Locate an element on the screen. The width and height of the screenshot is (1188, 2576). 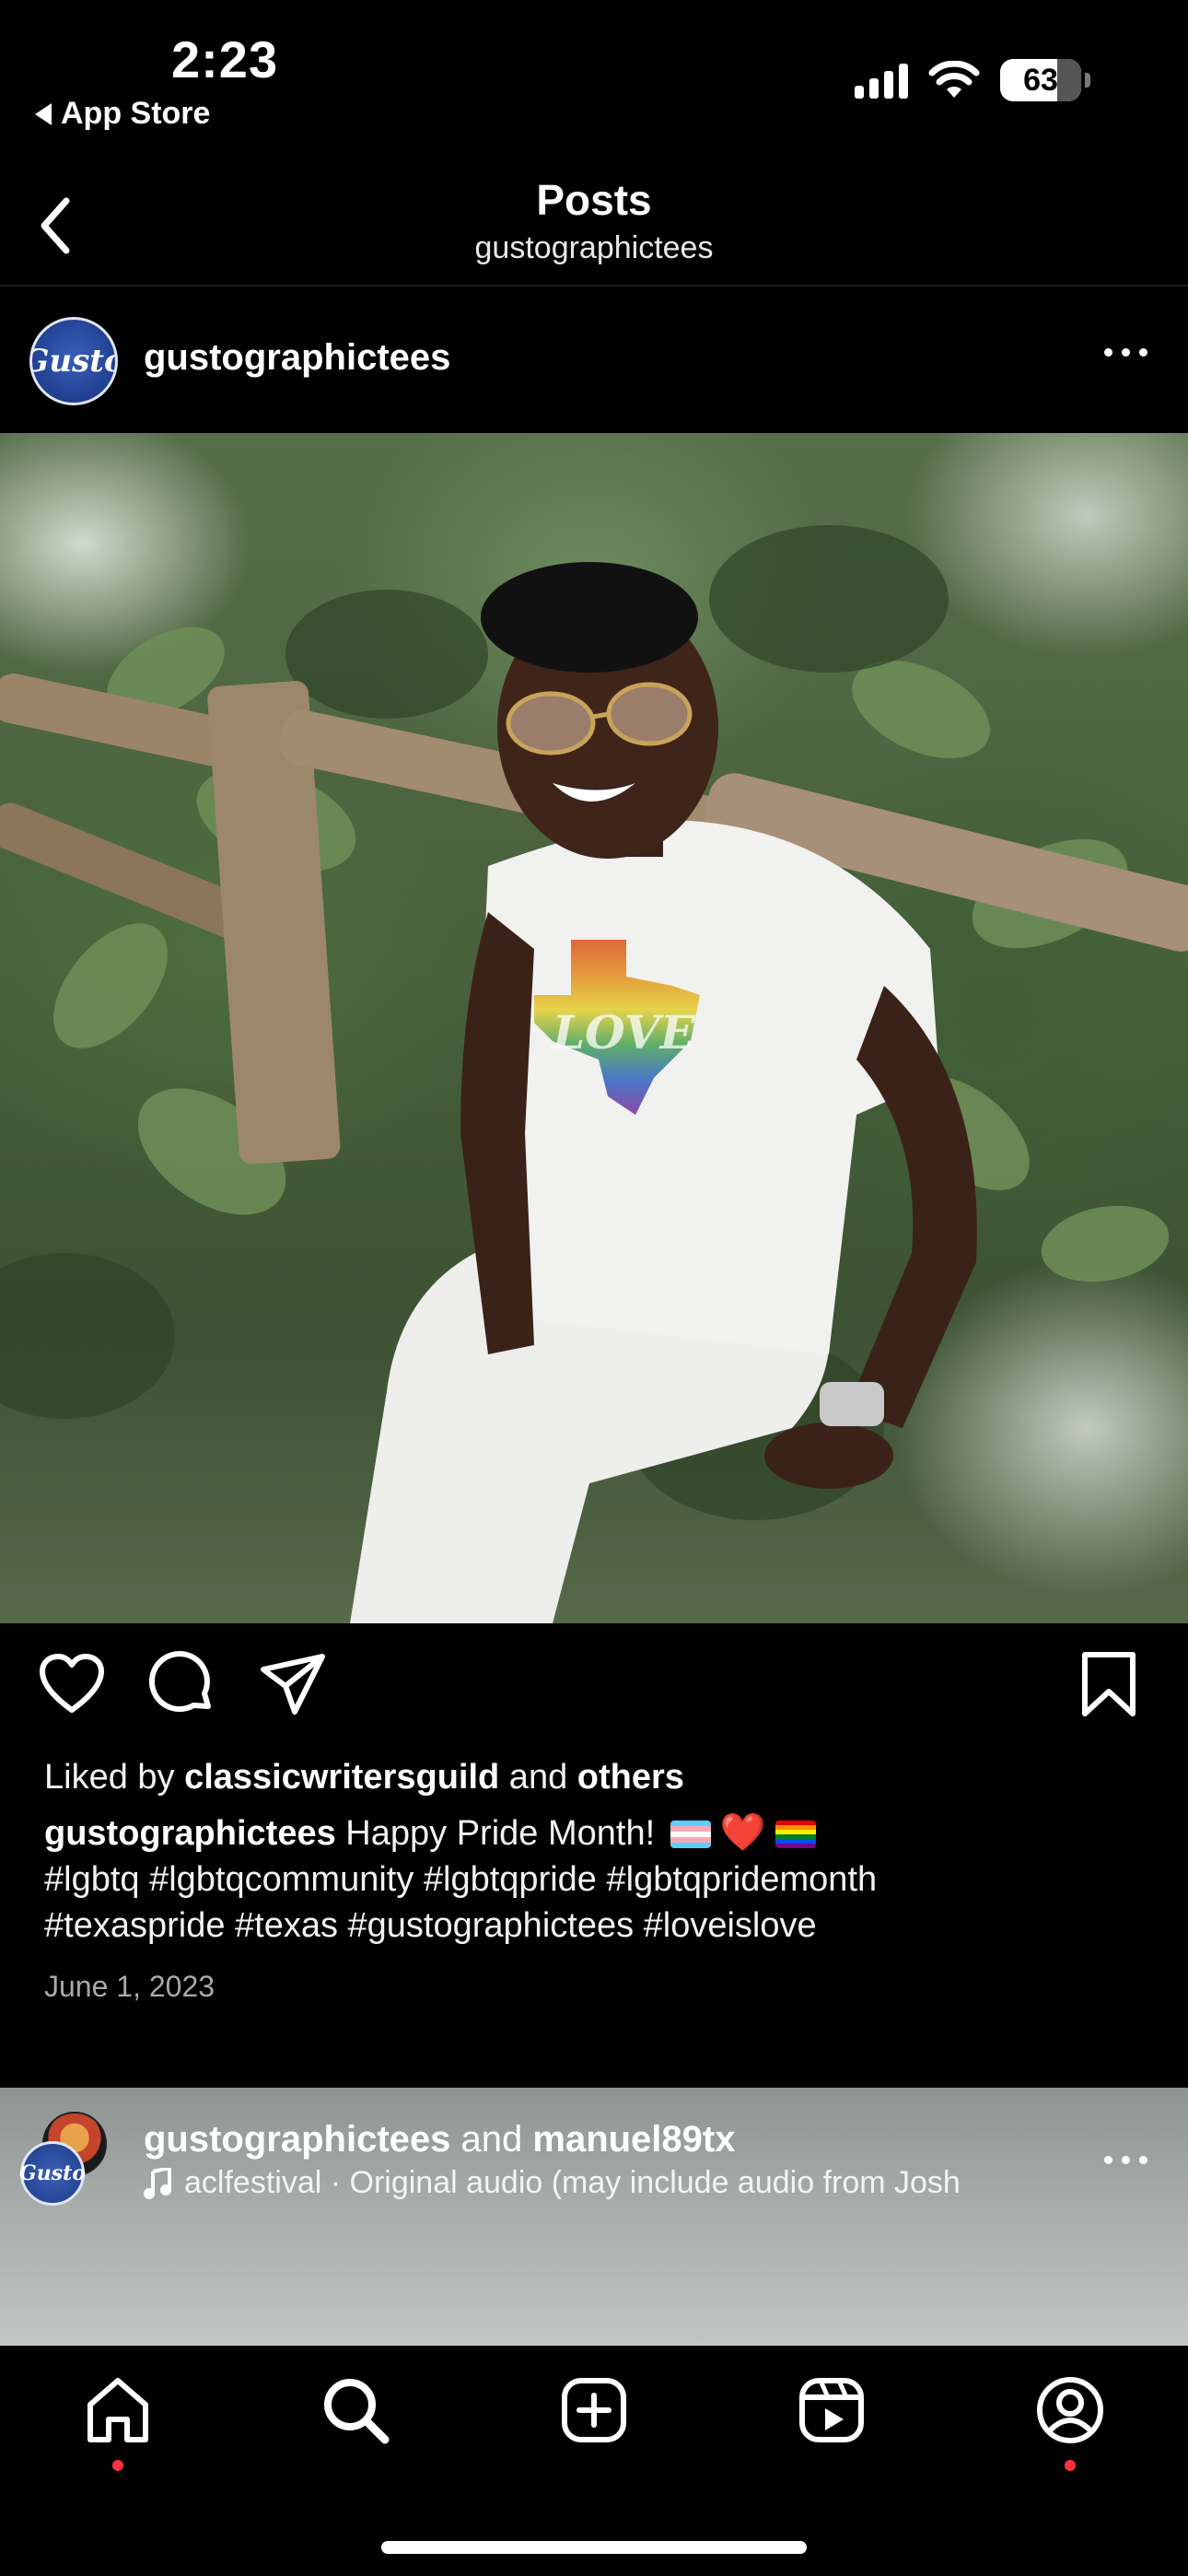
back-app-label: App Store is located at coordinates (136, 113).